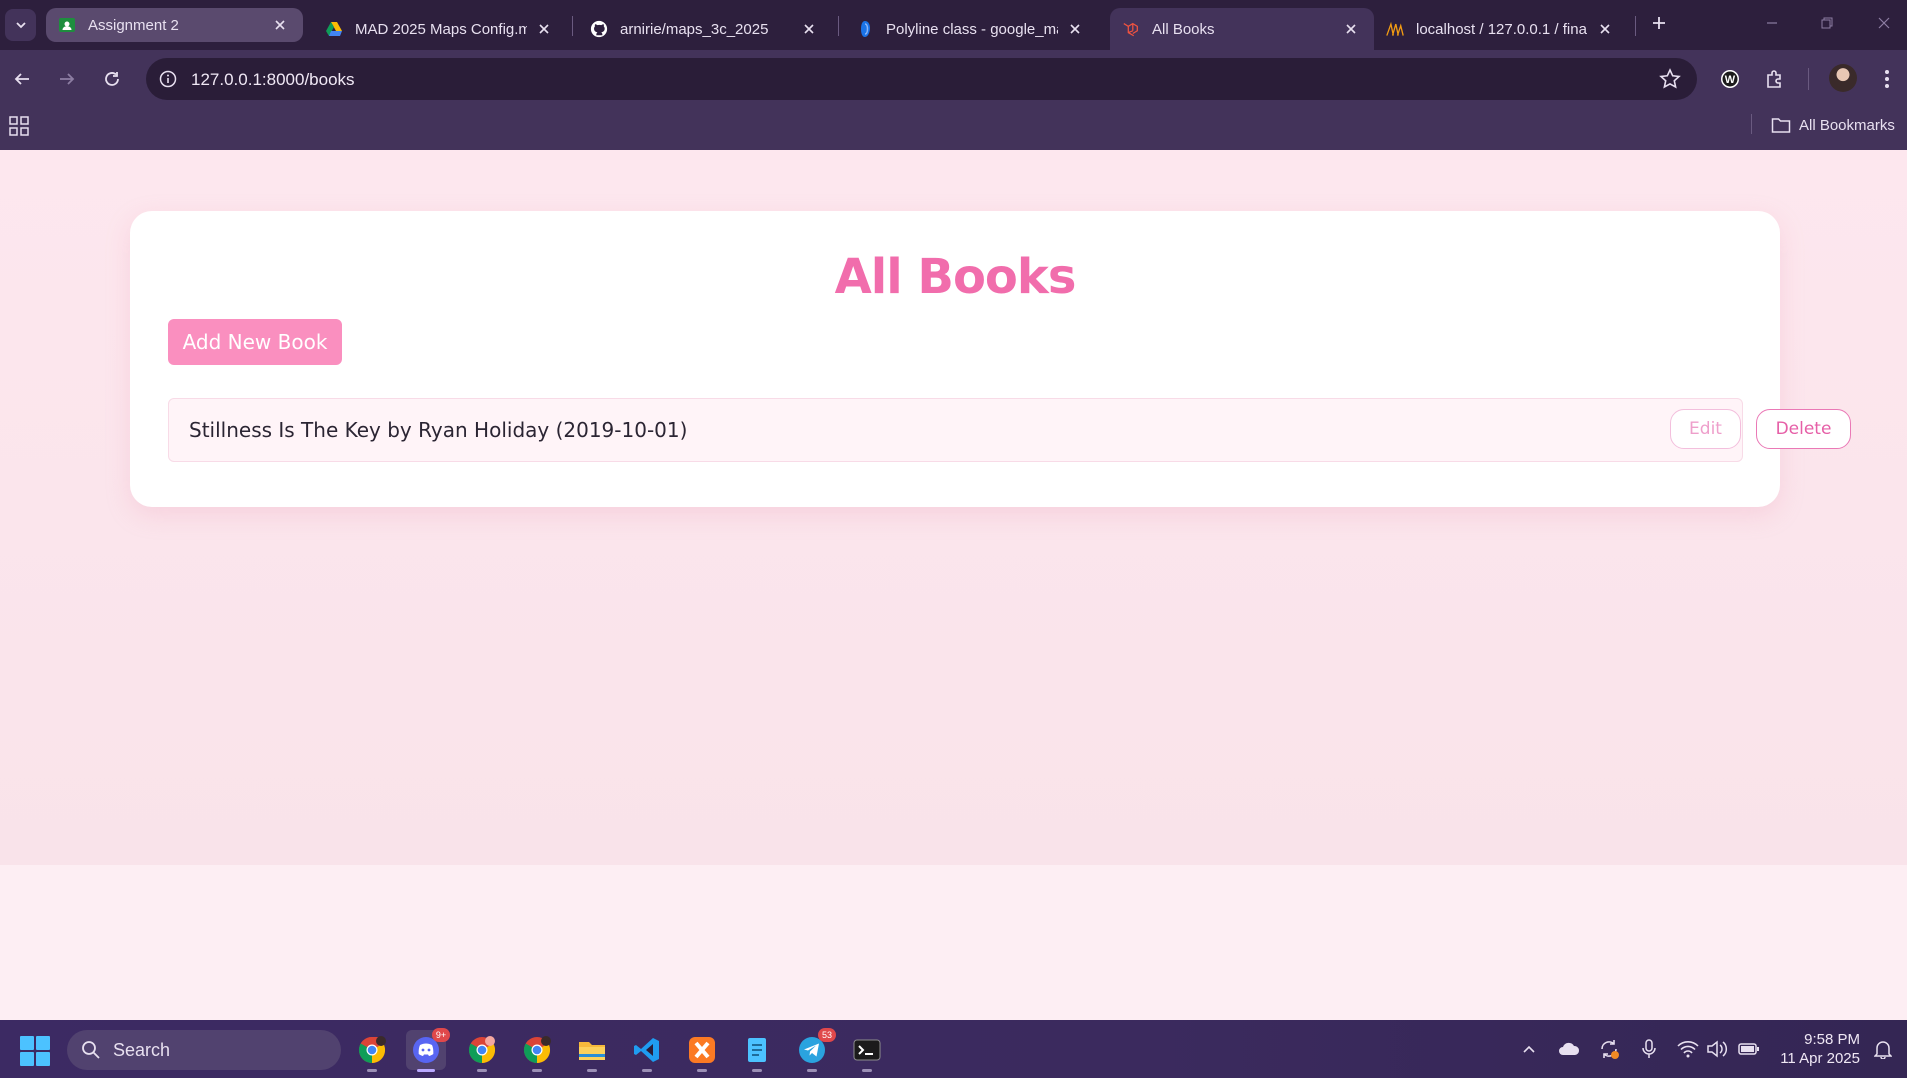  What do you see at coordinates (1717, 1049) in the screenshot?
I see `volume-icon` at bounding box center [1717, 1049].